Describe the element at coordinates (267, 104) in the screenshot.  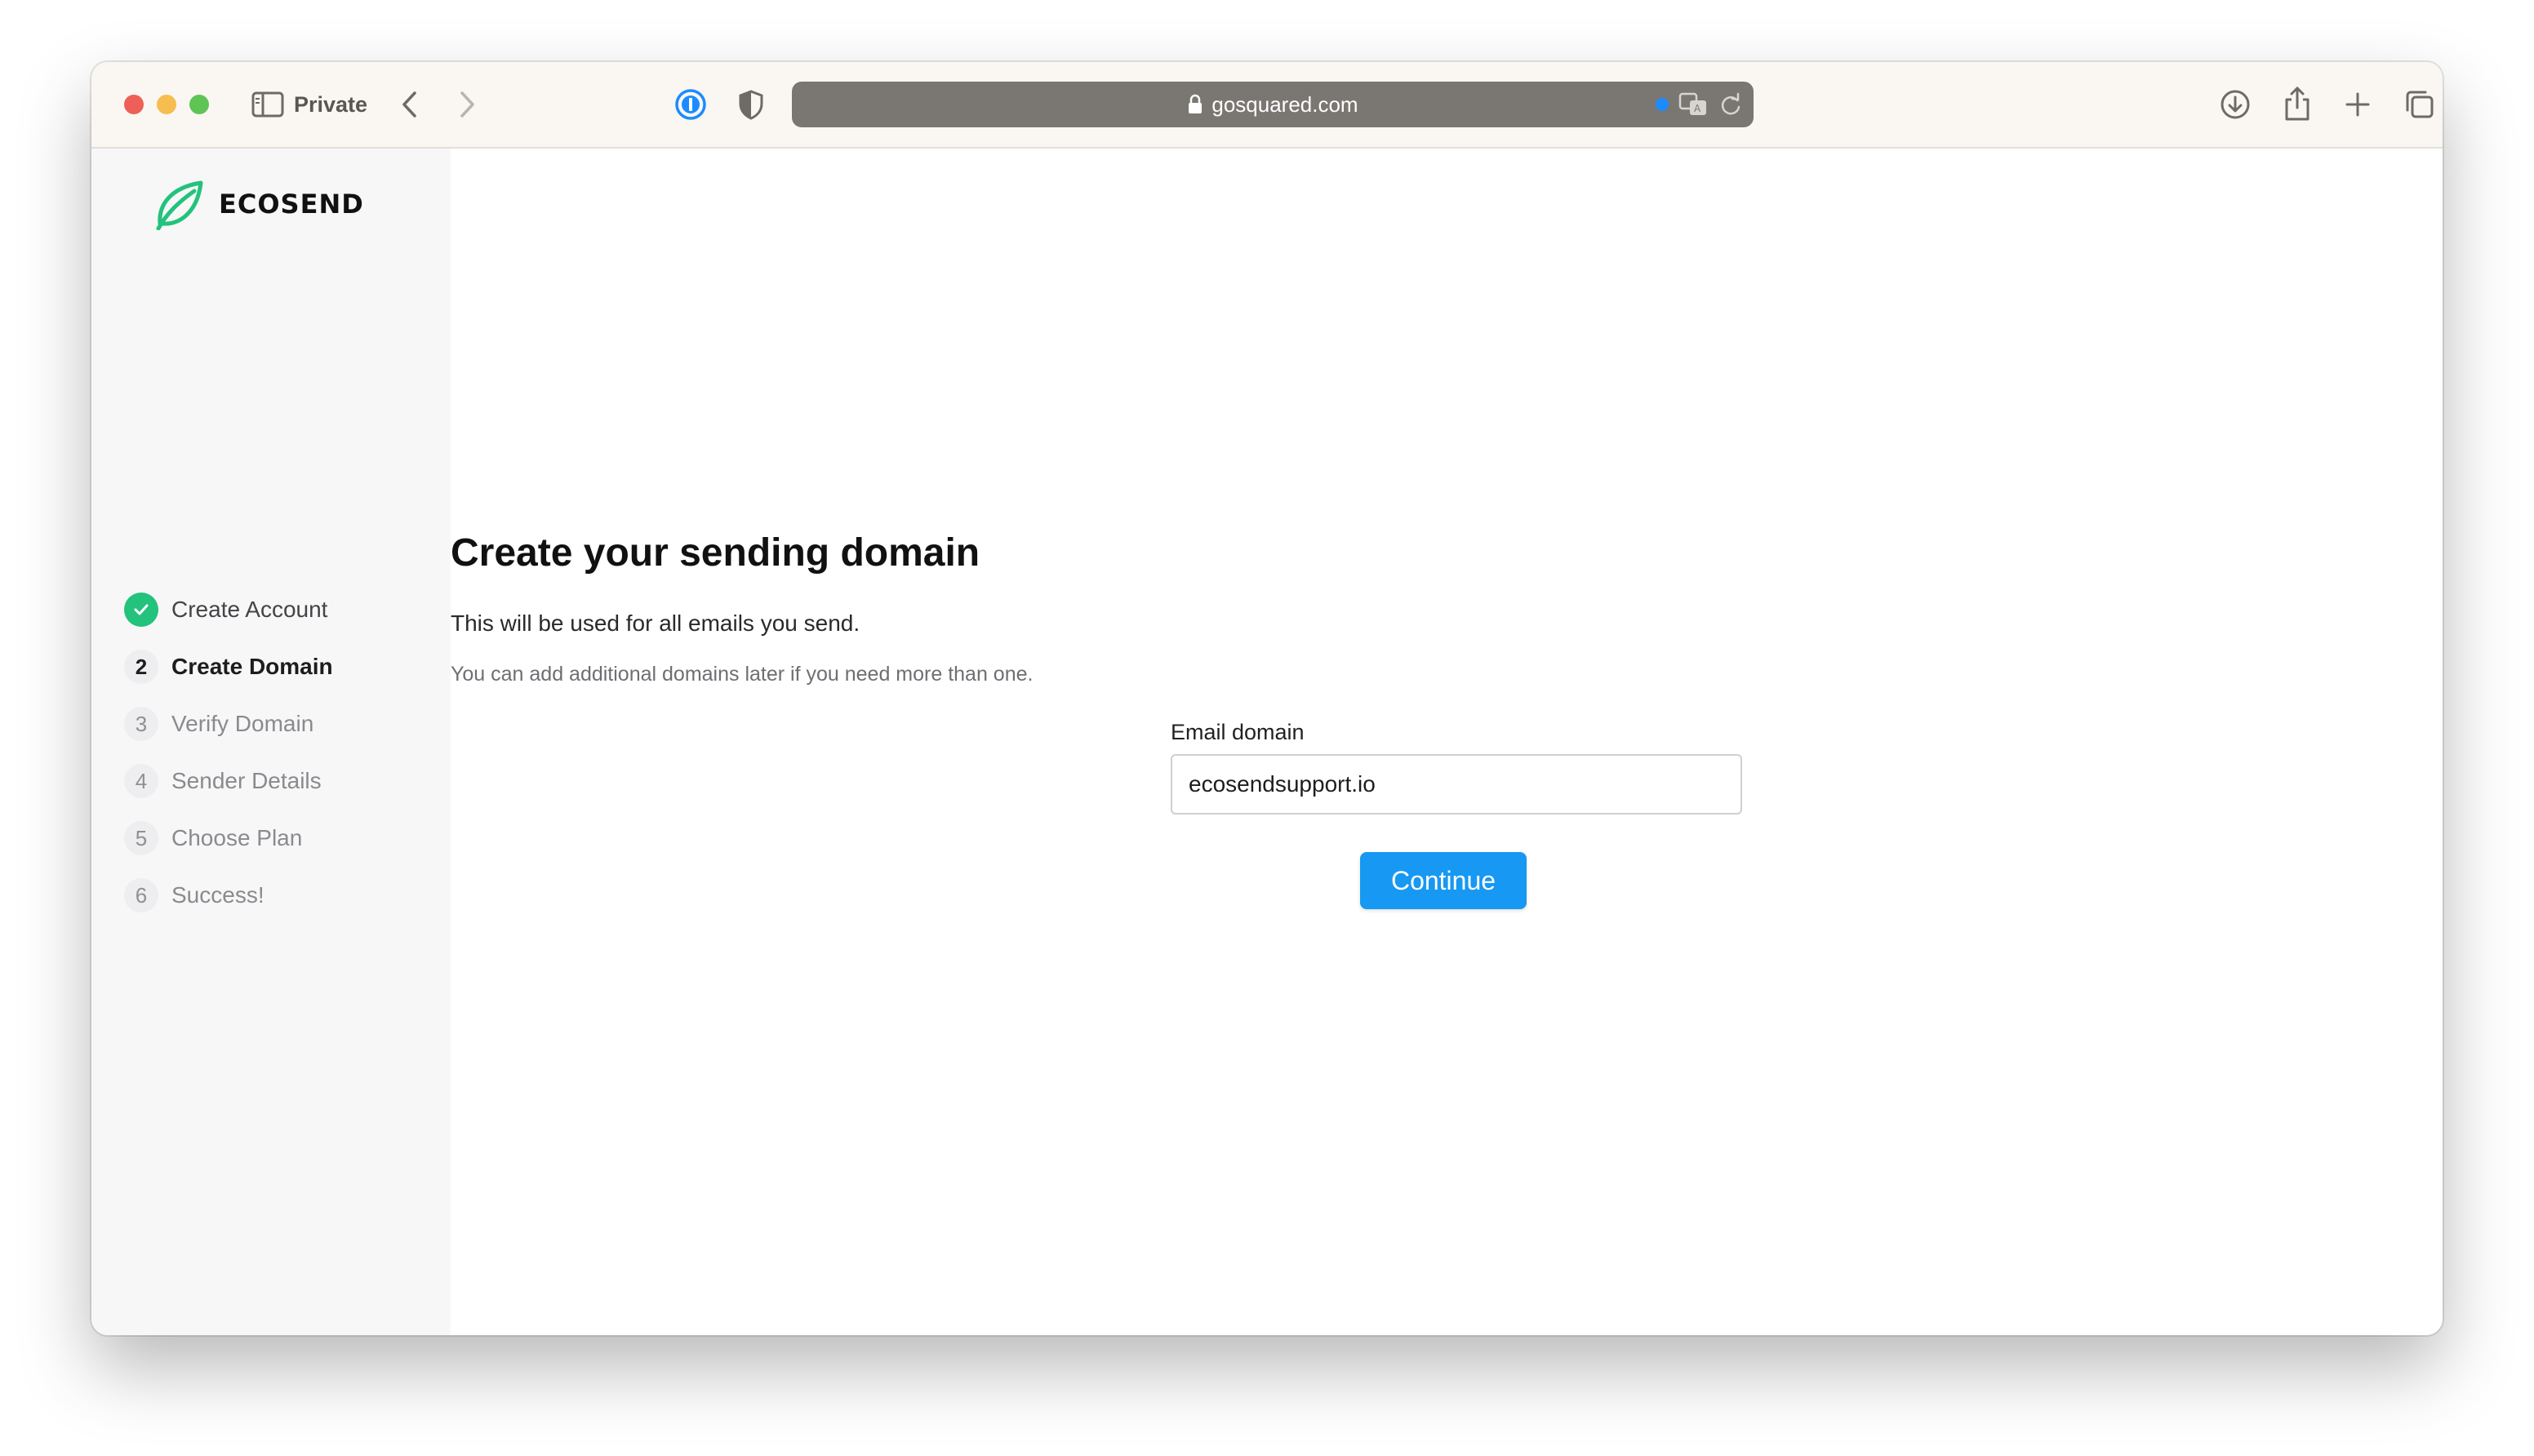
I see `sidebar-toggle-icon` at that location.